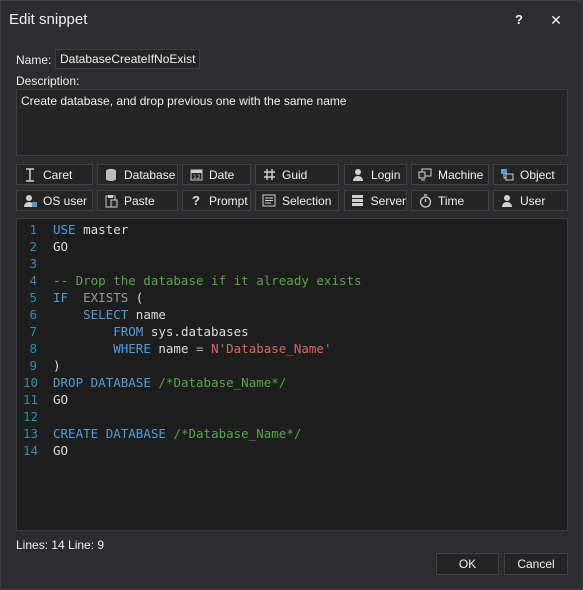 Image resolution: width=583 pixels, height=590 pixels. Describe the element at coordinates (292, 383) in the screenshot. I see `code-line: 10 DROP DATABASE /*Database_Name*/` at that location.